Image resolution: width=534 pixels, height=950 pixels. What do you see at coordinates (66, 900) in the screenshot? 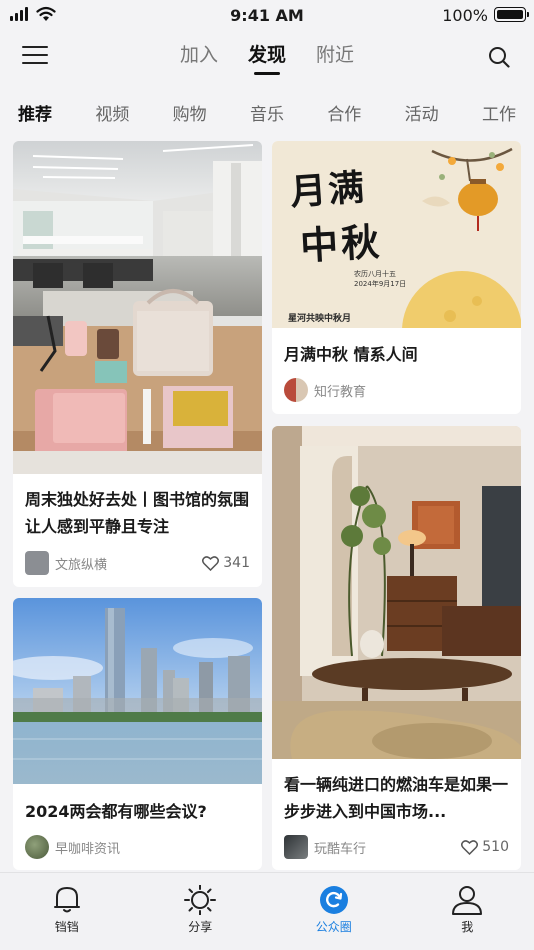
I see `bell-icon` at bounding box center [66, 900].